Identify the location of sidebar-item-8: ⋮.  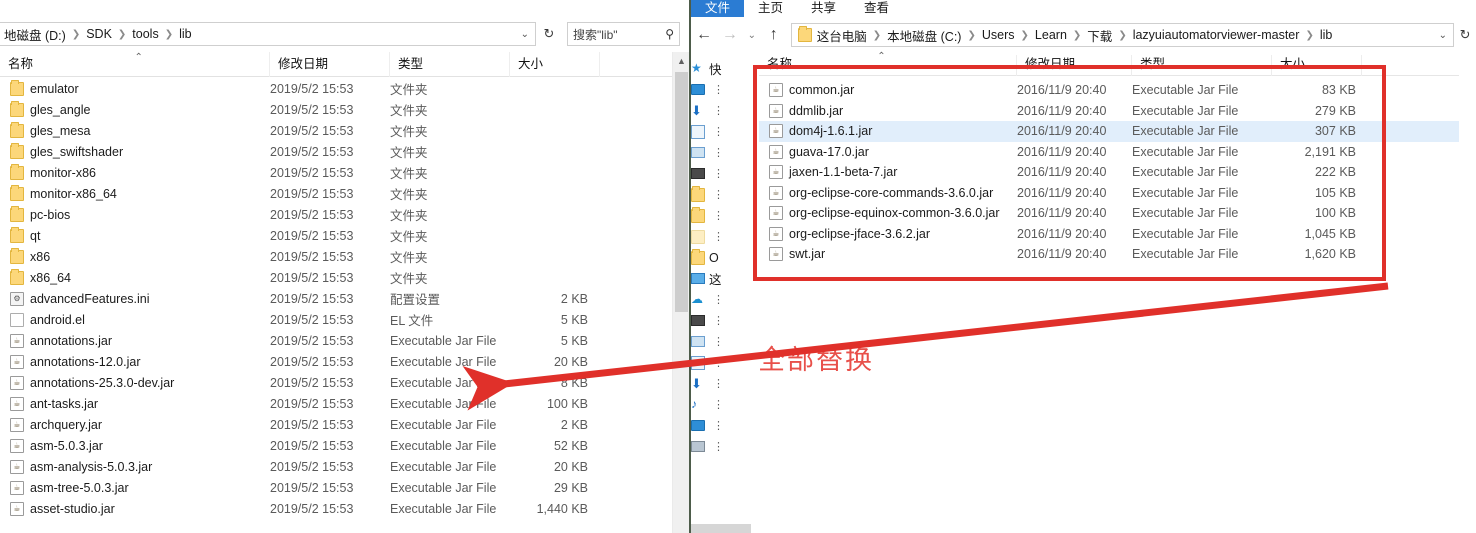
(725, 236).